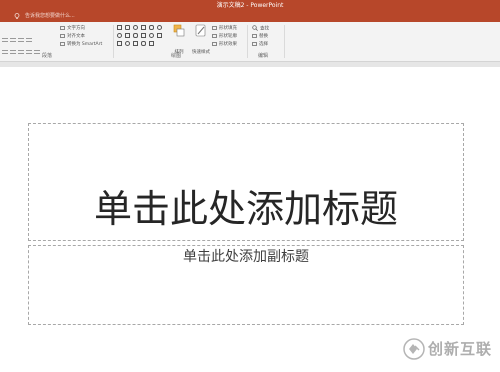 The width and height of the screenshot is (500, 372). Describe the element at coordinates (460, 349) in the screenshot. I see `watermark-text: 创新互联` at that location.